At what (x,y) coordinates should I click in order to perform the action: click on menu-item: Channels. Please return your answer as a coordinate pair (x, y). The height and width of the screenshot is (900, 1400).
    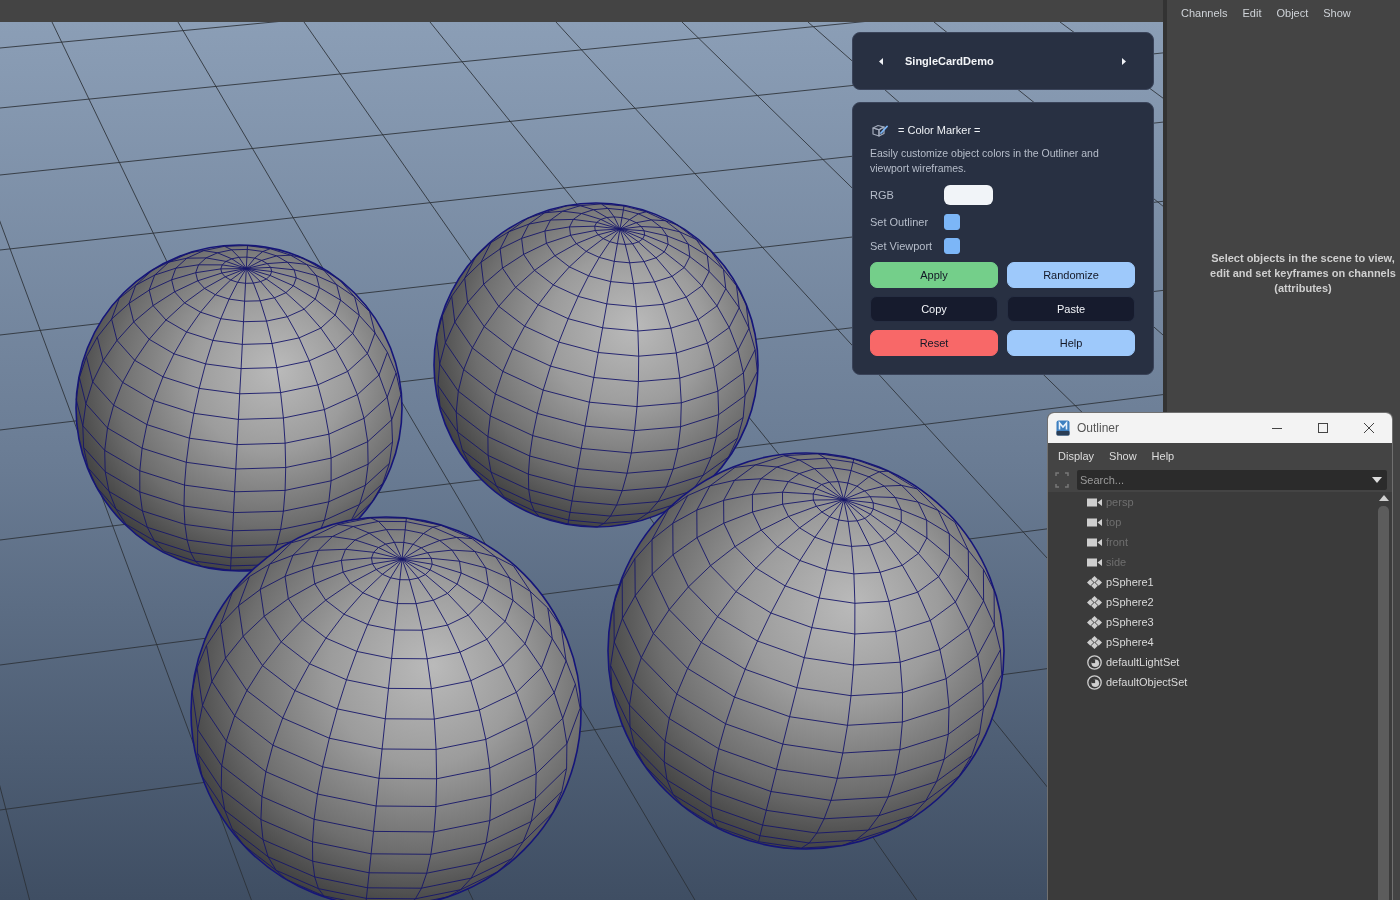
    Looking at the image, I should click on (1204, 14).